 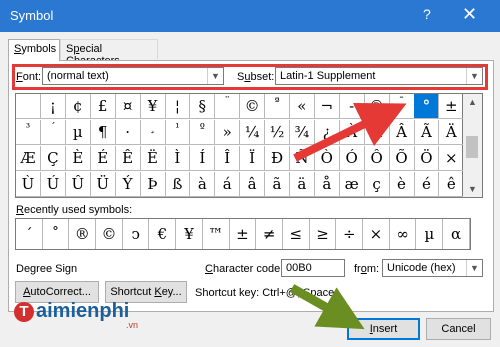 I want to click on recent-symbol-cell: ¥, so click(x=189, y=234).